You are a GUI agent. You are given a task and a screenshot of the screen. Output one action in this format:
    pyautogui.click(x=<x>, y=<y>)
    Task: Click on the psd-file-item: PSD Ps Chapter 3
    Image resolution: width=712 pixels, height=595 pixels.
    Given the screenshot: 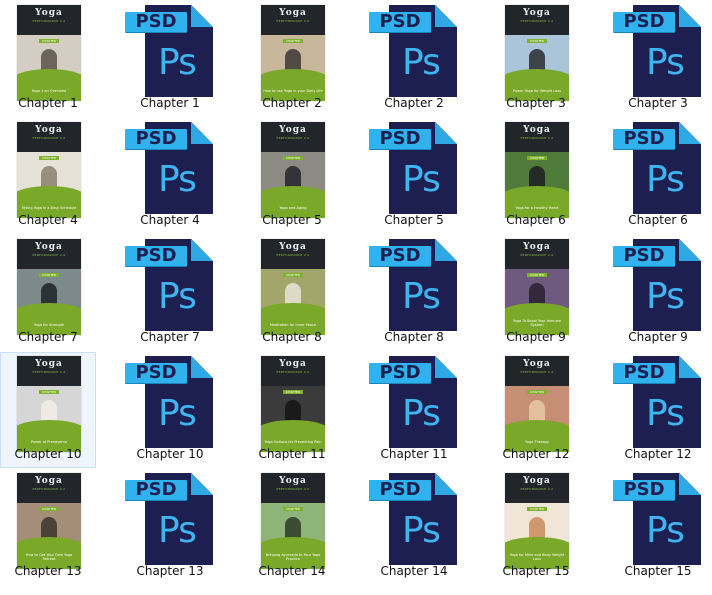 What is the action you would take?
    pyautogui.click(x=658, y=59)
    